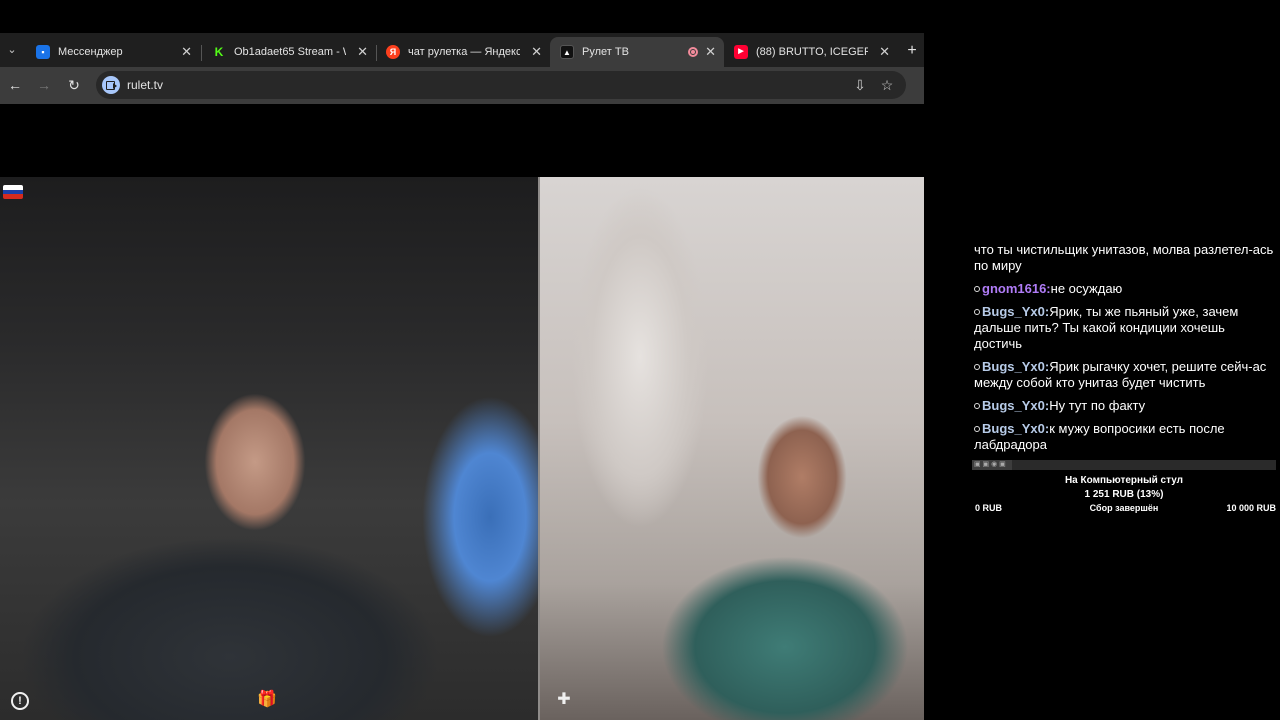  I want to click on chat-message: Bugs_Yx0:Ну тут по факту, so click(1124, 406).